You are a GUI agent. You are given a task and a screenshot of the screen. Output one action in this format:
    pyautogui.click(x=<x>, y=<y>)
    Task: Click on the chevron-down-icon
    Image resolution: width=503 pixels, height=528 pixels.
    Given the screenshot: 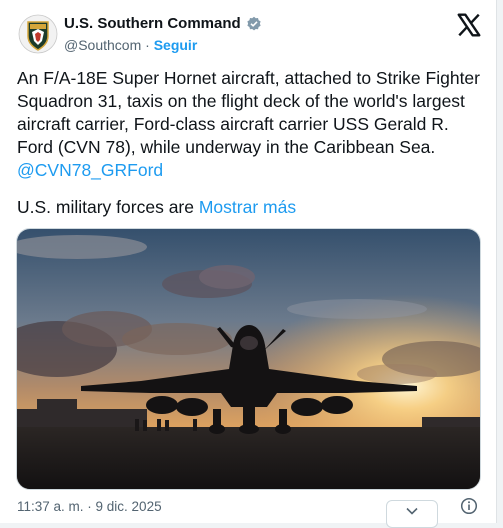 What is the action you would take?
    pyautogui.click(x=412, y=511)
    